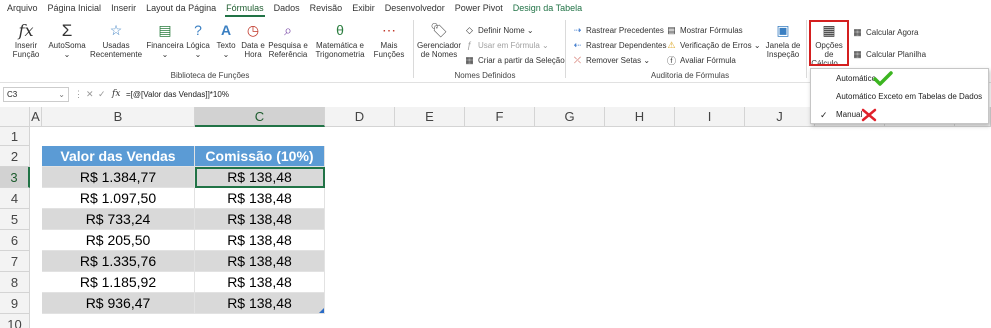  What do you see at coordinates (15, 321) in the screenshot?
I see `row-header-10: 10` at bounding box center [15, 321].